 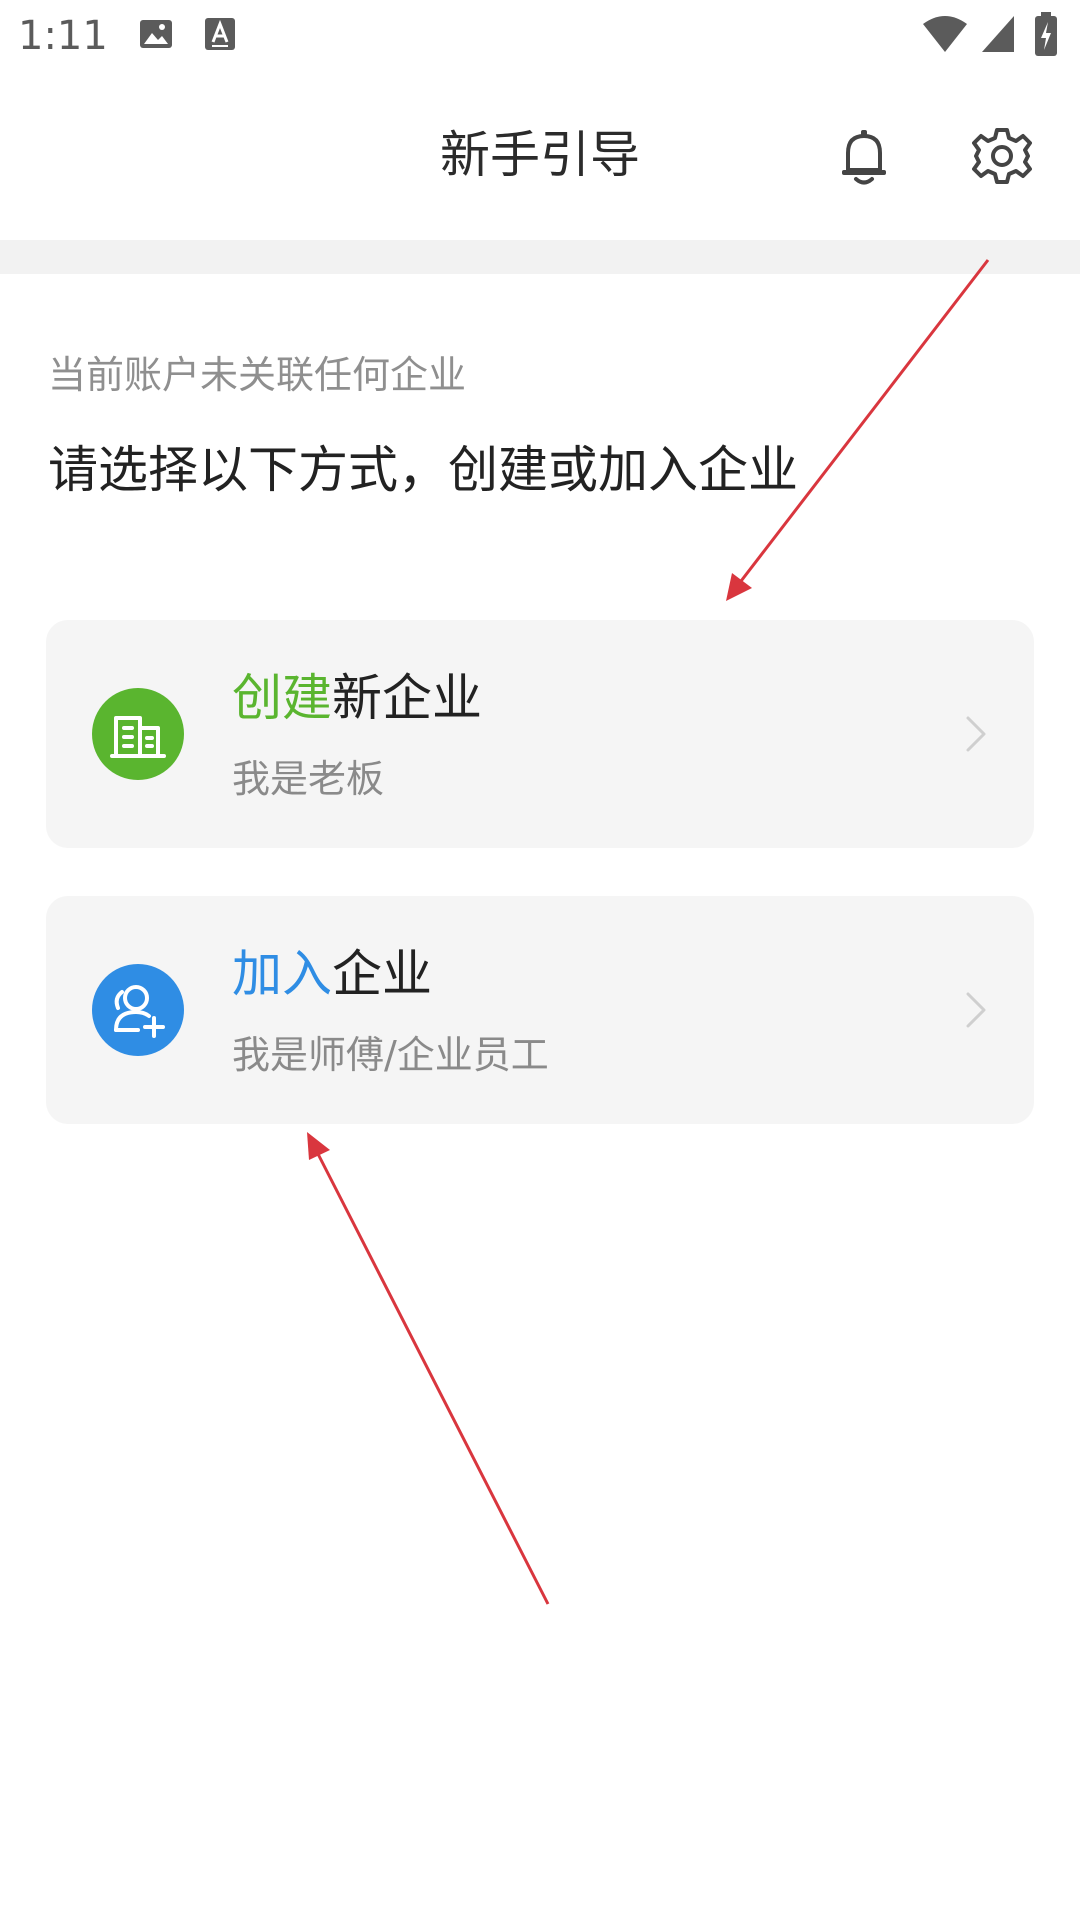 What do you see at coordinates (540, 734) in the screenshot?
I see `create-enterprise-card: 创建新企业 我是老板` at bounding box center [540, 734].